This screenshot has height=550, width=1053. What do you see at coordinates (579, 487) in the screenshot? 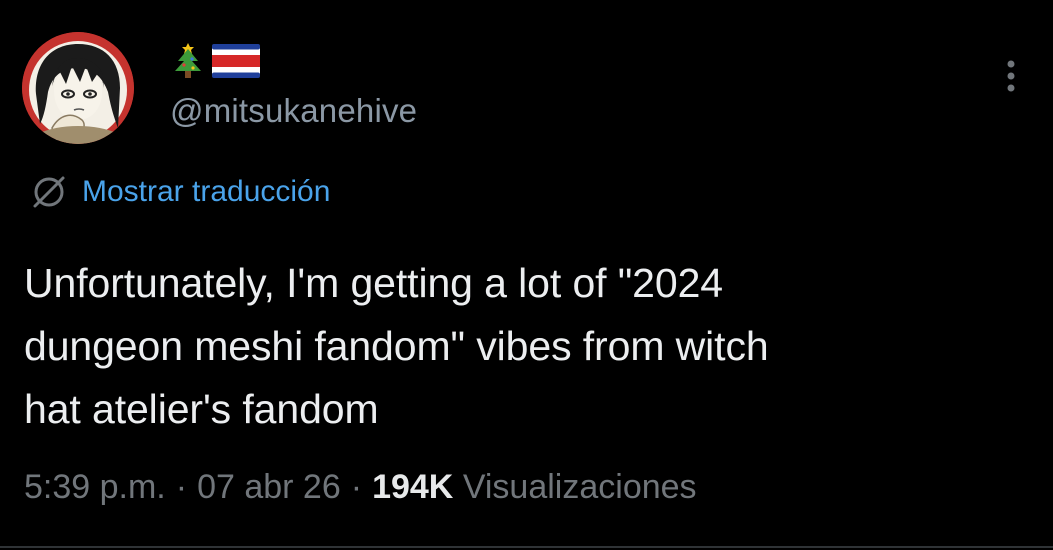
I see `views-label: Visualizaciones` at bounding box center [579, 487].